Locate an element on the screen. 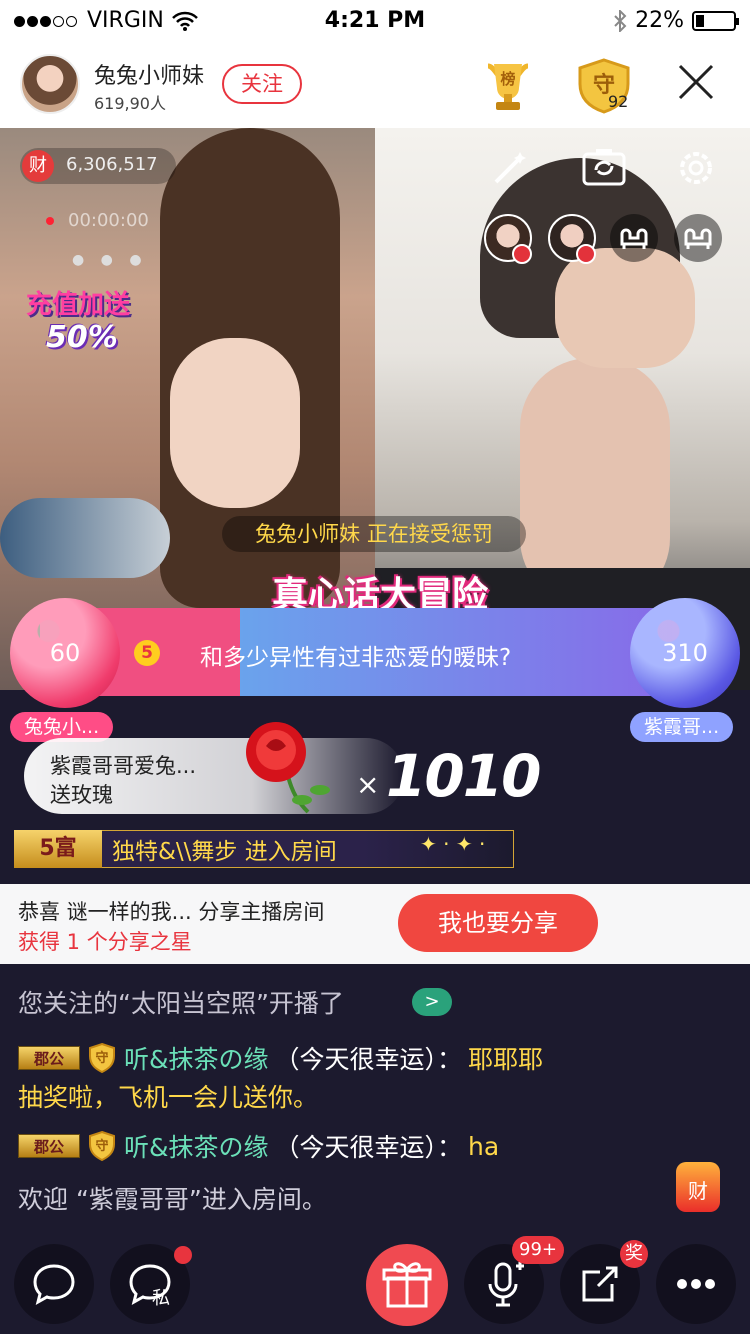 The width and height of the screenshot is (750, 1334). room-header: 兔兔小师妹 619,90人 关注 榜 守 92 is located at coordinates (375, 84).